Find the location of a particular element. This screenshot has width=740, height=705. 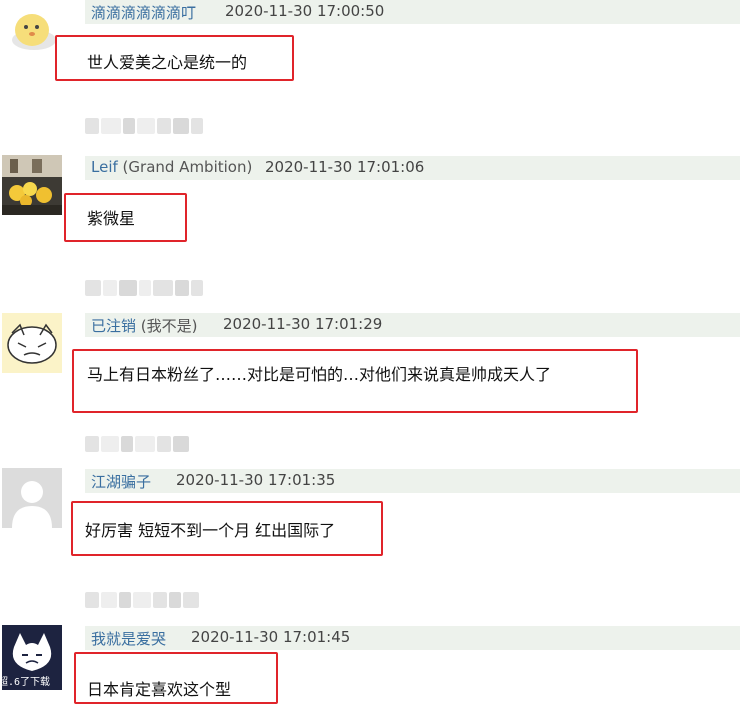

username-link: Leif (Grand Ambition) is located at coordinates (171, 167).